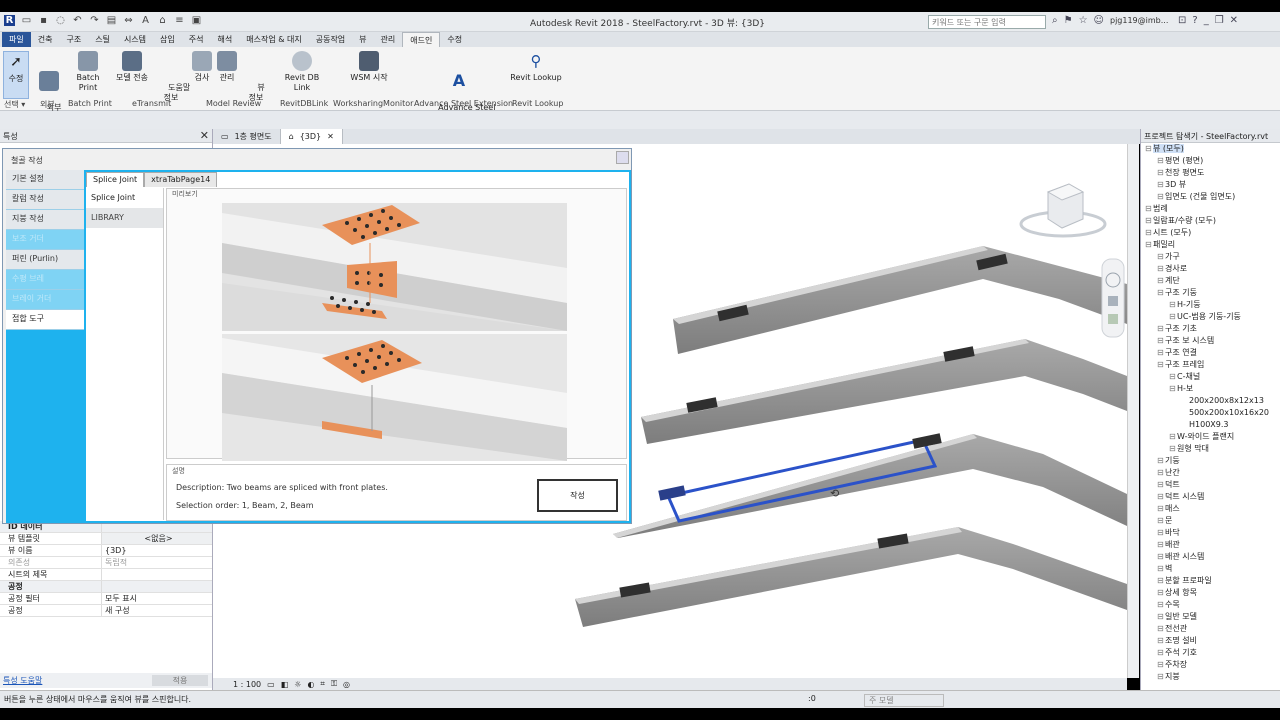 The image size is (1280, 720). Describe the element at coordinates (1210, 209) in the screenshot. I see `tree-node: ⊟범례` at that location.